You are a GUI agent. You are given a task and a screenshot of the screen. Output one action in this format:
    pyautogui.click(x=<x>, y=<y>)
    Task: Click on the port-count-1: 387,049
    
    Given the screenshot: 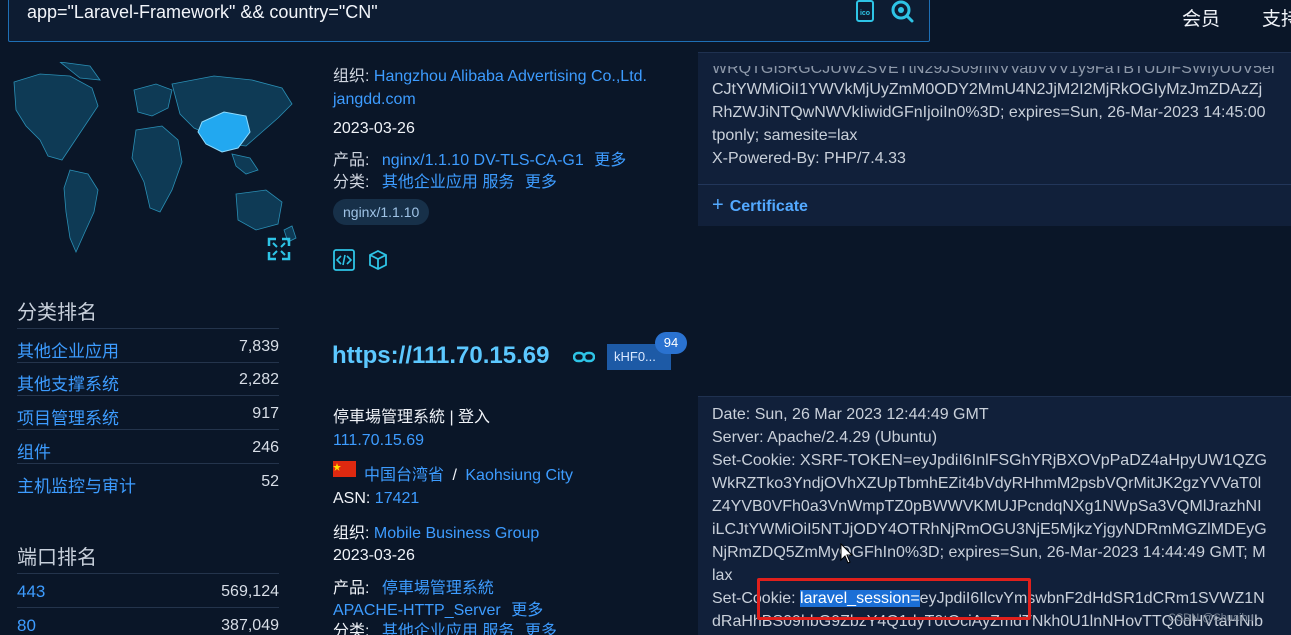 What is the action you would take?
    pyautogui.click(x=250, y=625)
    